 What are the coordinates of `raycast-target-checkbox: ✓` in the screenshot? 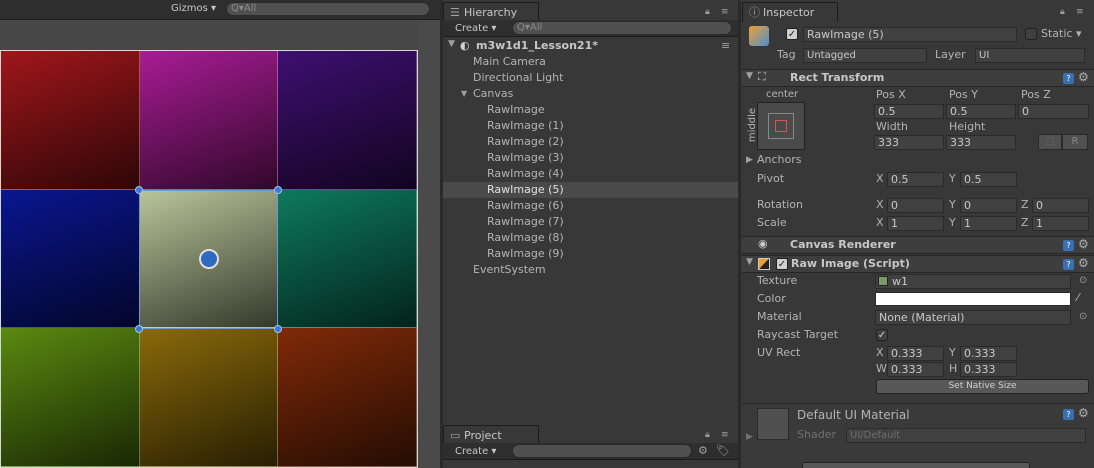 It's located at (882, 335).